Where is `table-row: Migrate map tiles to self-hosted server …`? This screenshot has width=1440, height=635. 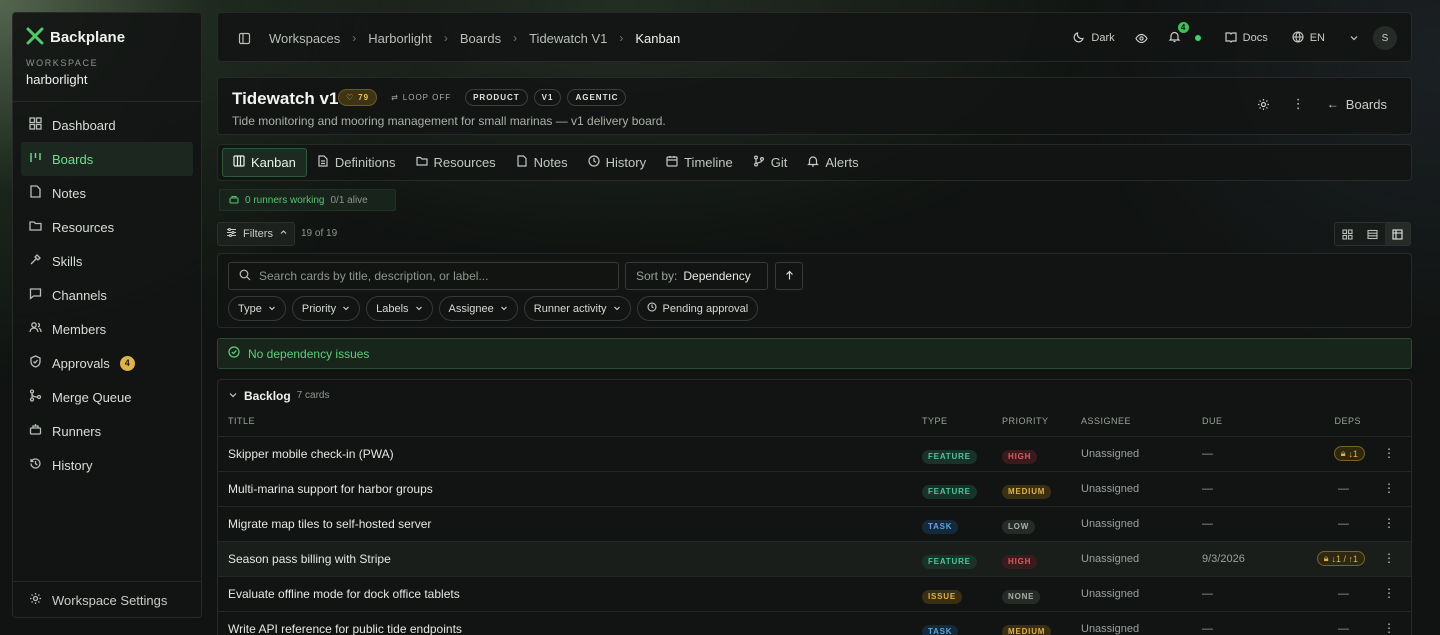
table-row: Migrate map tiles to self-hosted server … is located at coordinates (814, 523).